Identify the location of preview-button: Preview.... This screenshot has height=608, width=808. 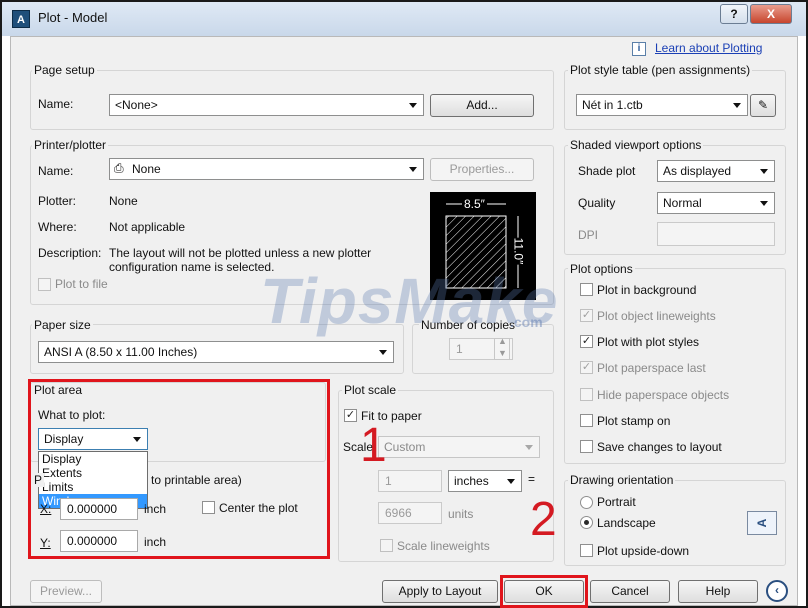
(66, 591).